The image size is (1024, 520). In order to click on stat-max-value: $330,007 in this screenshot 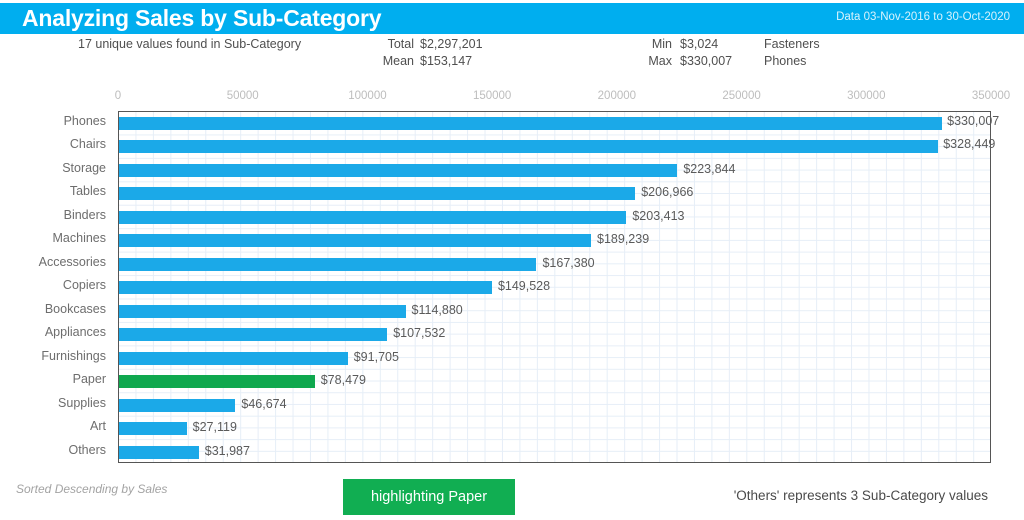, I will do `click(706, 61)`.